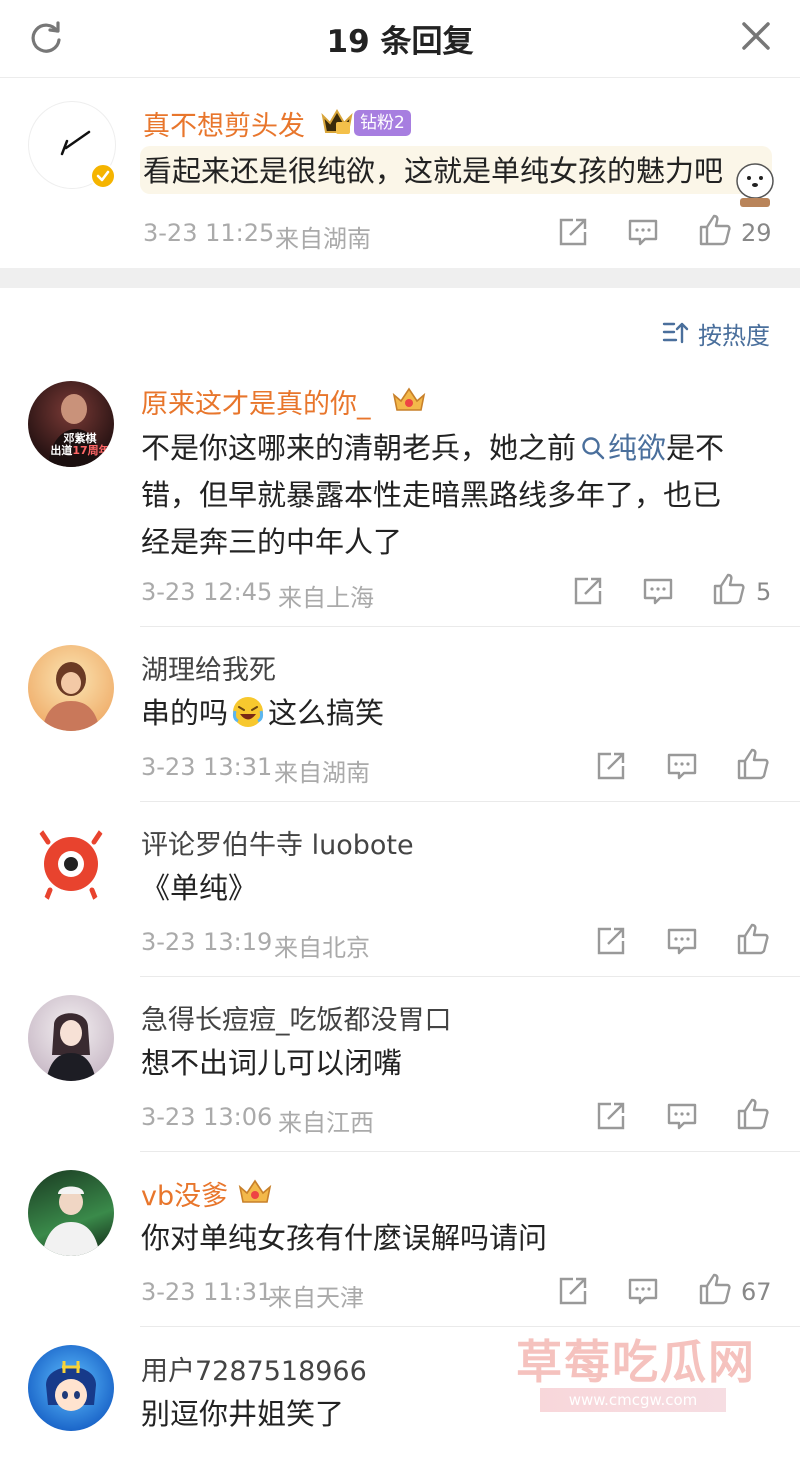 The image size is (800, 1464). I want to click on search-icon, so click(593, 448).